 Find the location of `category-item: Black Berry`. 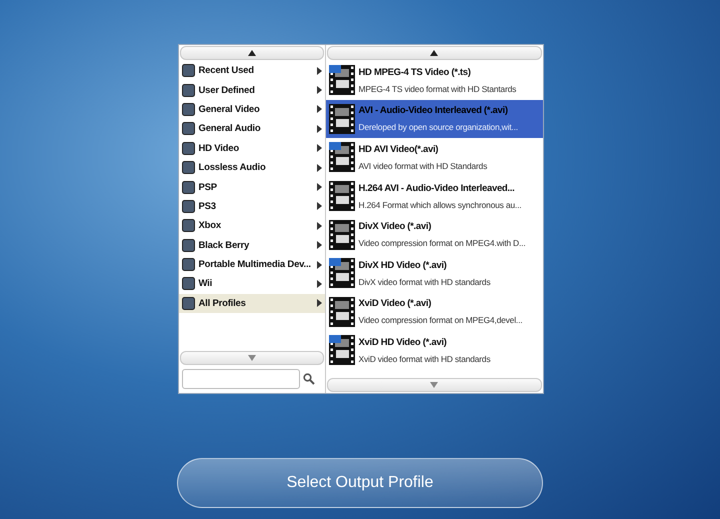

category-item: Black Berry is located at coordinates (251, 245).